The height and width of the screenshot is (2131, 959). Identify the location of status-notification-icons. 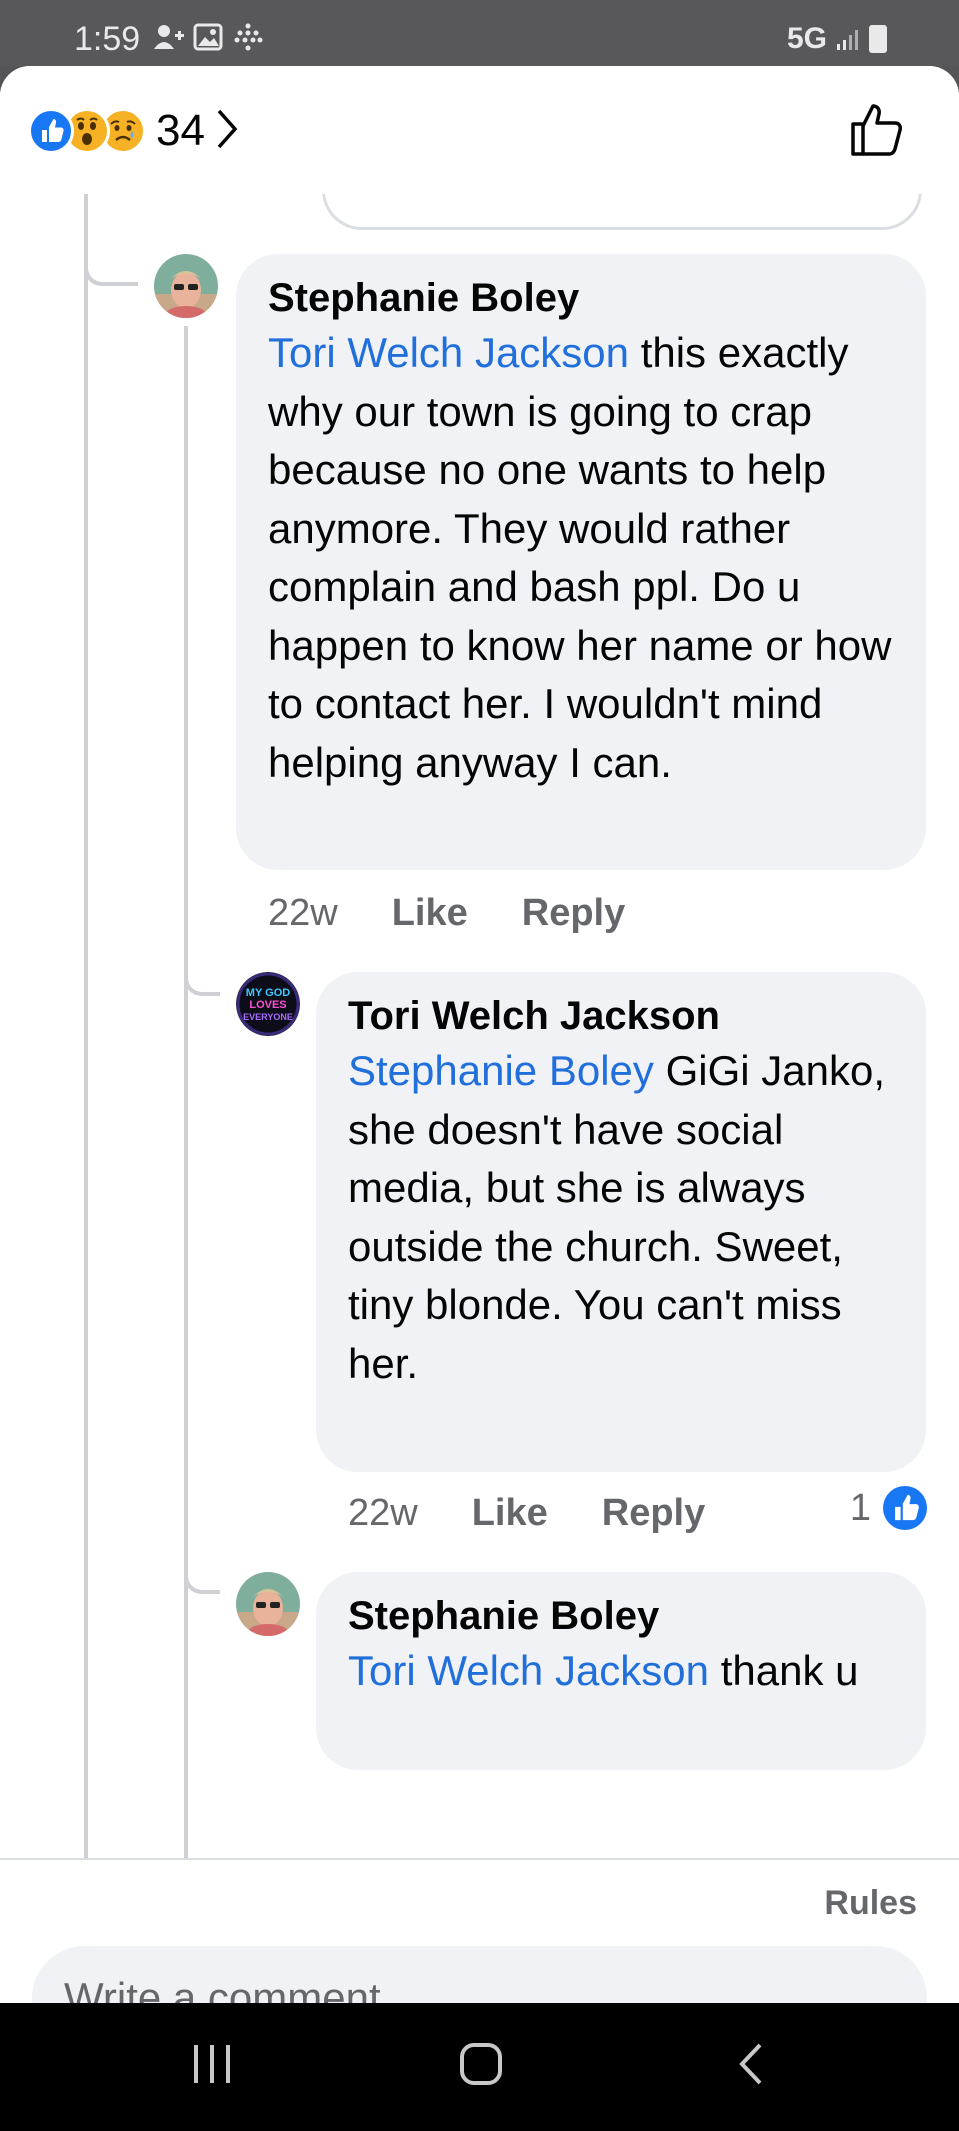
(209, 37).